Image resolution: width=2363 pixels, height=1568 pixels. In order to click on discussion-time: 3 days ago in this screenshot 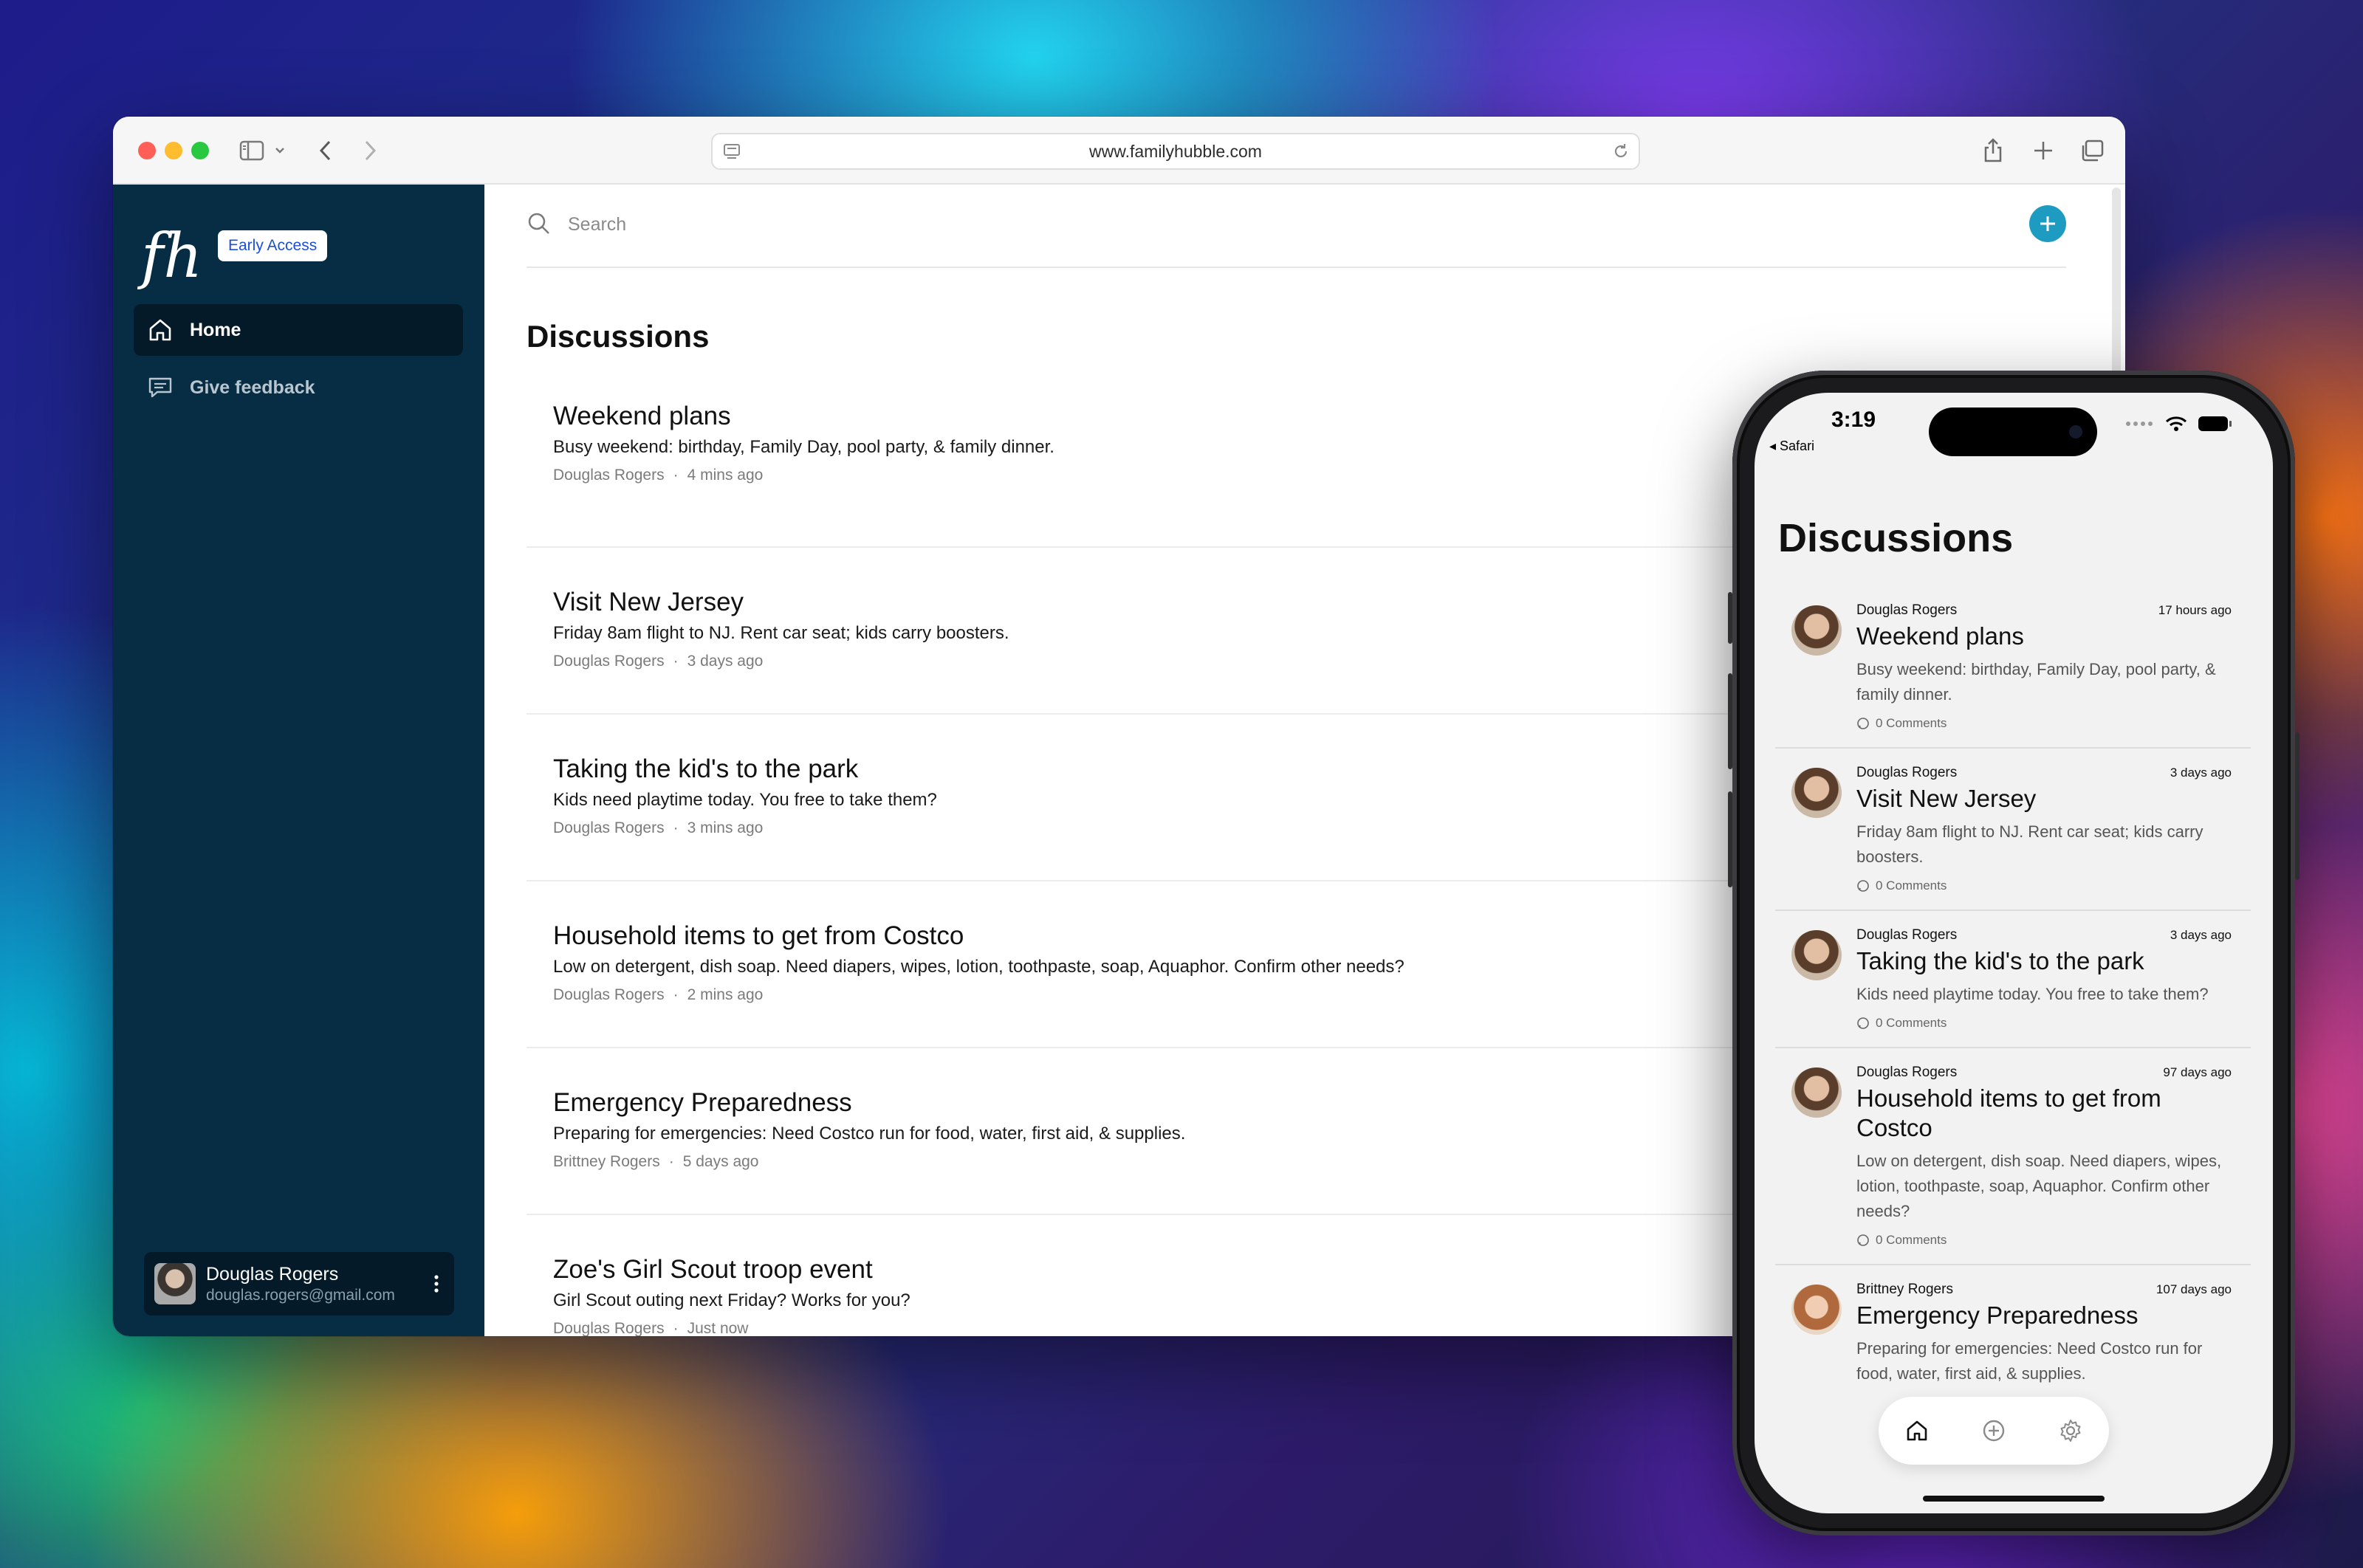, I will do `click(725, 661)`.